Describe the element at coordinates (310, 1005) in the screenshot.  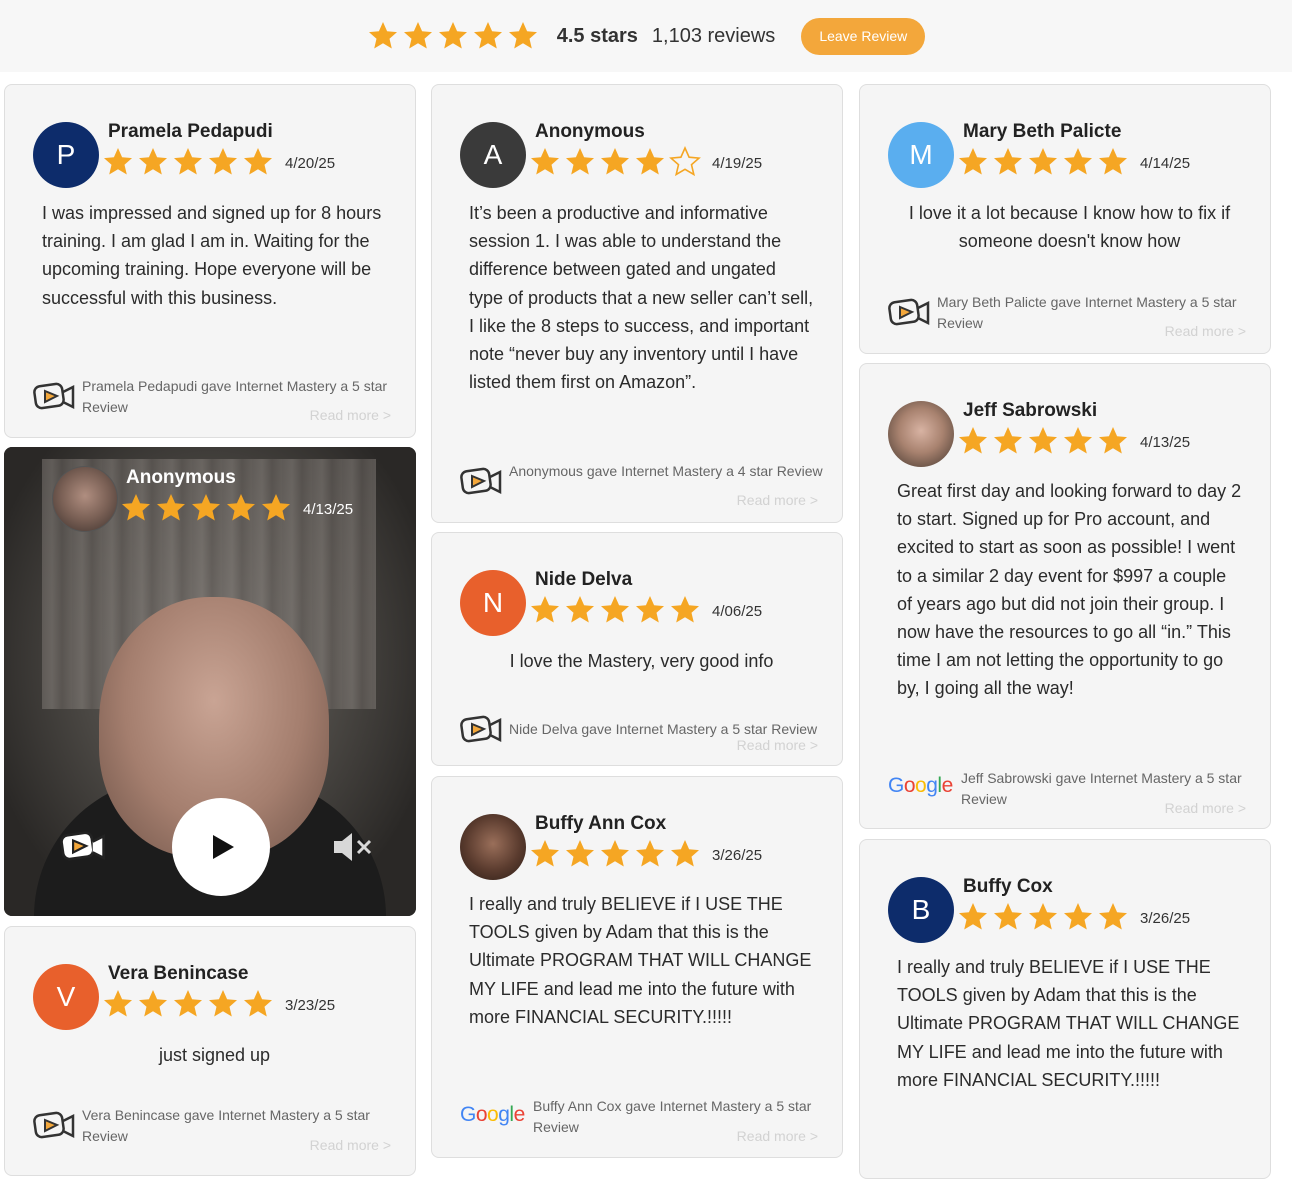
I see `review-date: 3/23/25` at that location.